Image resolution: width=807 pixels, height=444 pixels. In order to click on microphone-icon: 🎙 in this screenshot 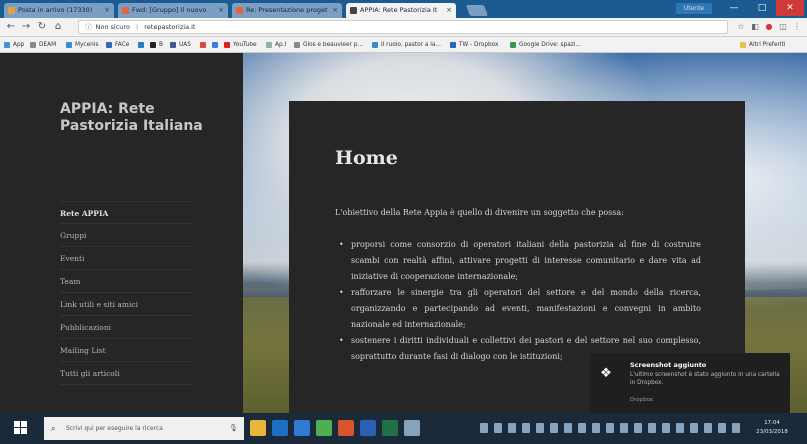, I will do `click(233, 428)`.